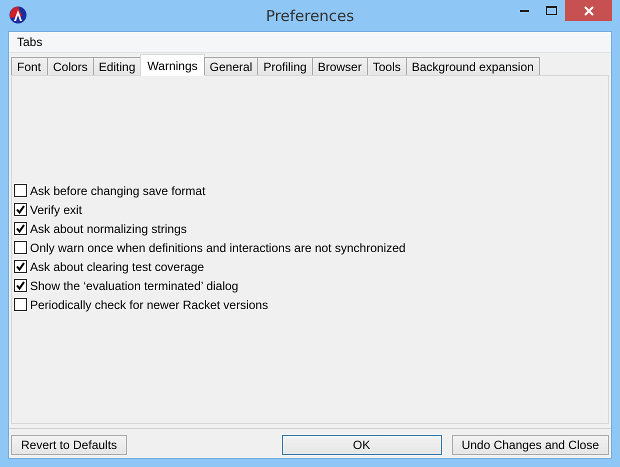  What do you see at coordinates (172, 65) in the screenshot?
I see `tab: Warnings` at bounding box center [172, 65].